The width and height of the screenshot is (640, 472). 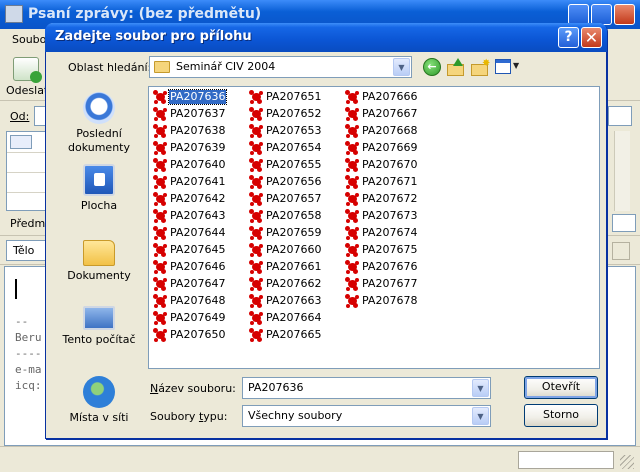 I want to click on file-item: PA207641, so click(x=197, y=182).